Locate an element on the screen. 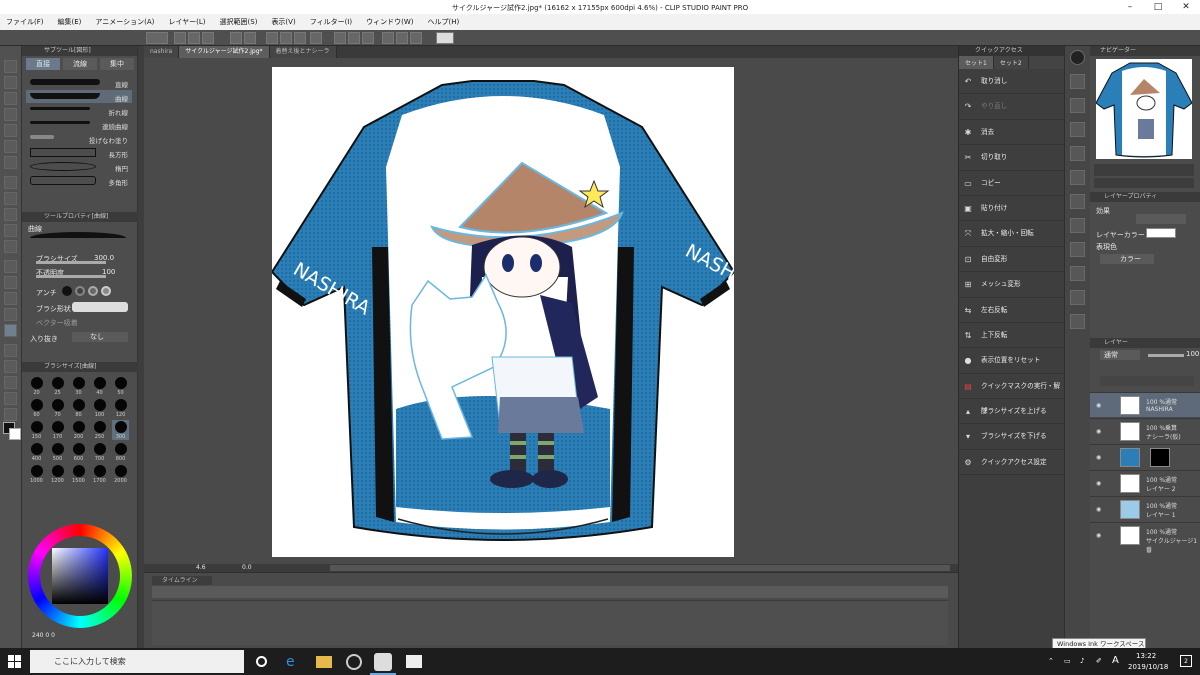  balloon-tool-icon is located at coordinates (10, 398).